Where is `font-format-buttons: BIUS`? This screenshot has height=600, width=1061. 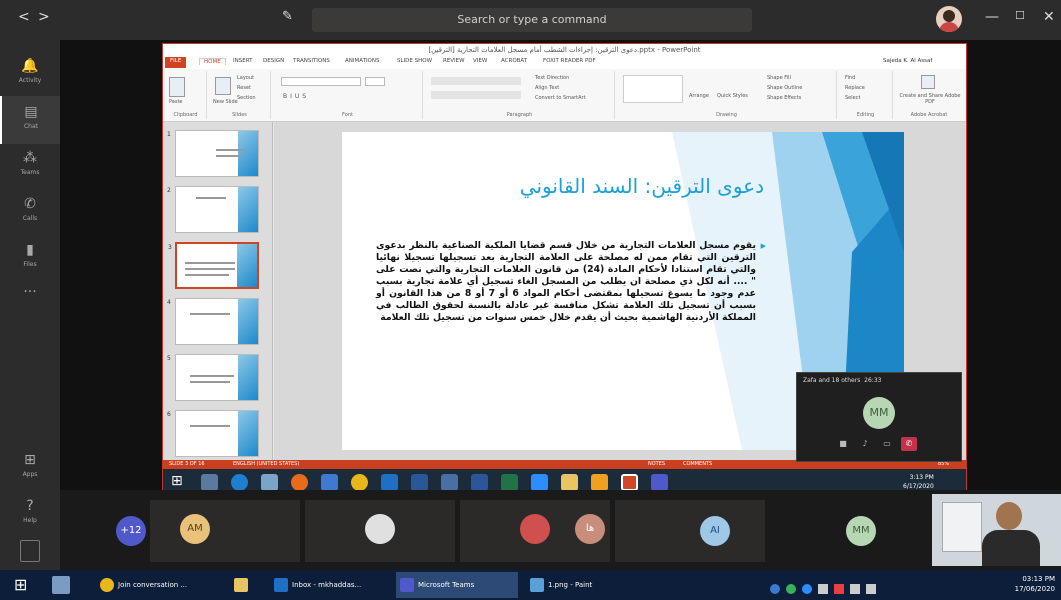 font-format-buttons: BIUS is located at coordinates (296, 96).